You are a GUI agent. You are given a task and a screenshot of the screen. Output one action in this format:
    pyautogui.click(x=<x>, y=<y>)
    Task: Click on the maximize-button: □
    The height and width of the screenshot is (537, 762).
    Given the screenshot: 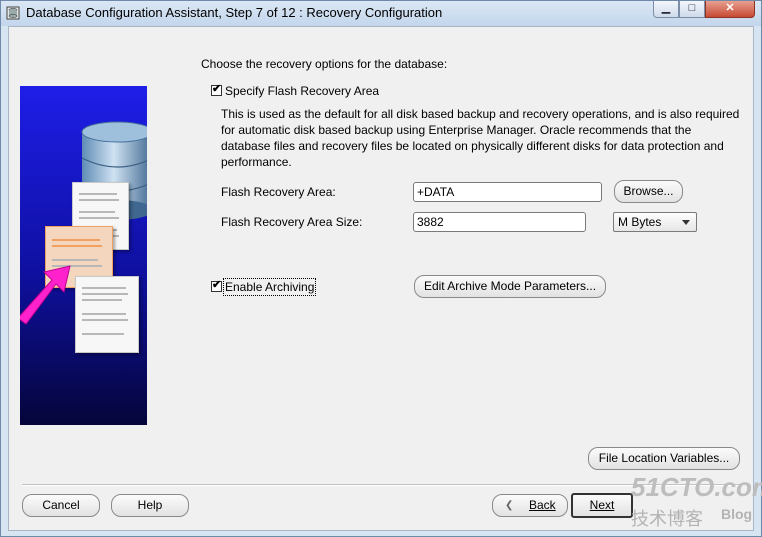 What is the action you would take?
    pyautogui.click(x=692, y=9)
    